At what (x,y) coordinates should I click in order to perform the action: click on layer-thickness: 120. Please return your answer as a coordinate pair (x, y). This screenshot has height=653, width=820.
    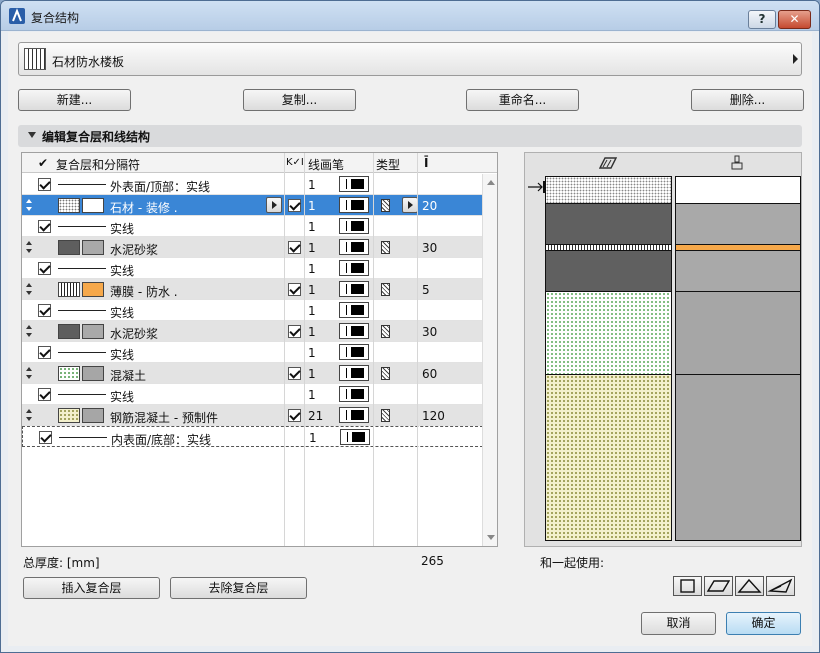
    Looking at the image, I should click on (433, 416).